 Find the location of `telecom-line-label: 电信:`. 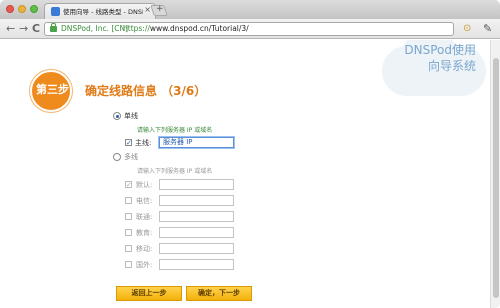

telecom-line-label: 电信: is located at coordinates (144, 201).